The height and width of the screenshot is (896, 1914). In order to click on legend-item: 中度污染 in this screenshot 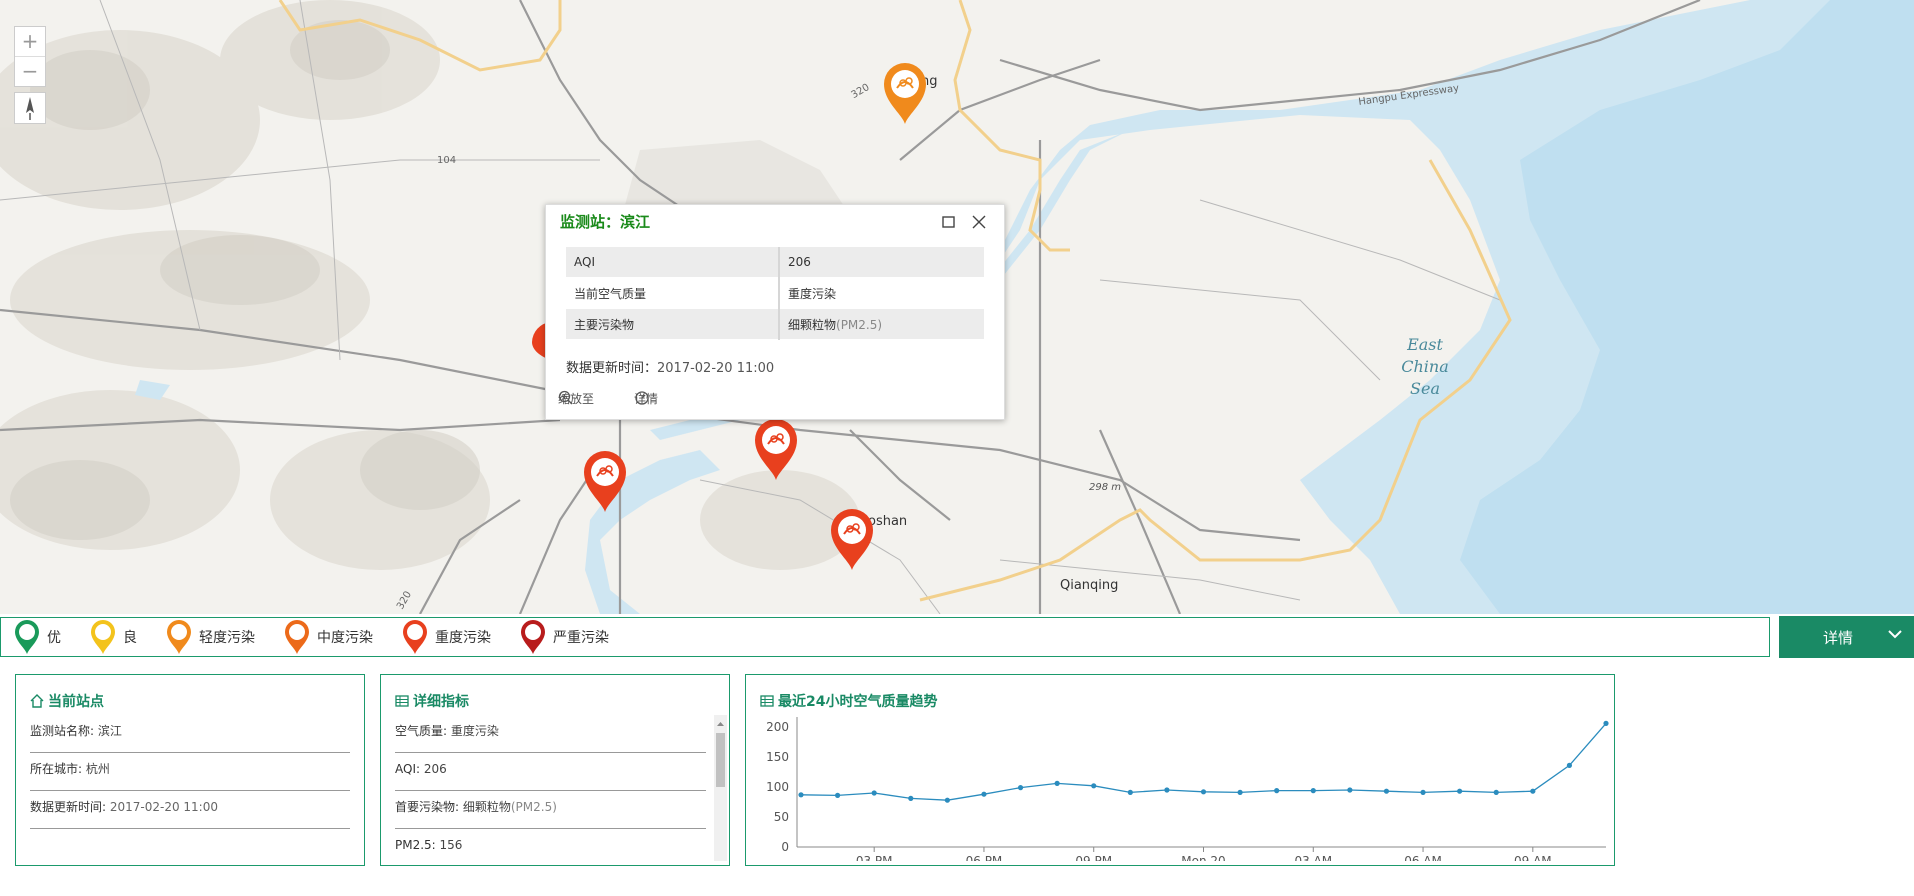, I will do `click(328, 637)`.